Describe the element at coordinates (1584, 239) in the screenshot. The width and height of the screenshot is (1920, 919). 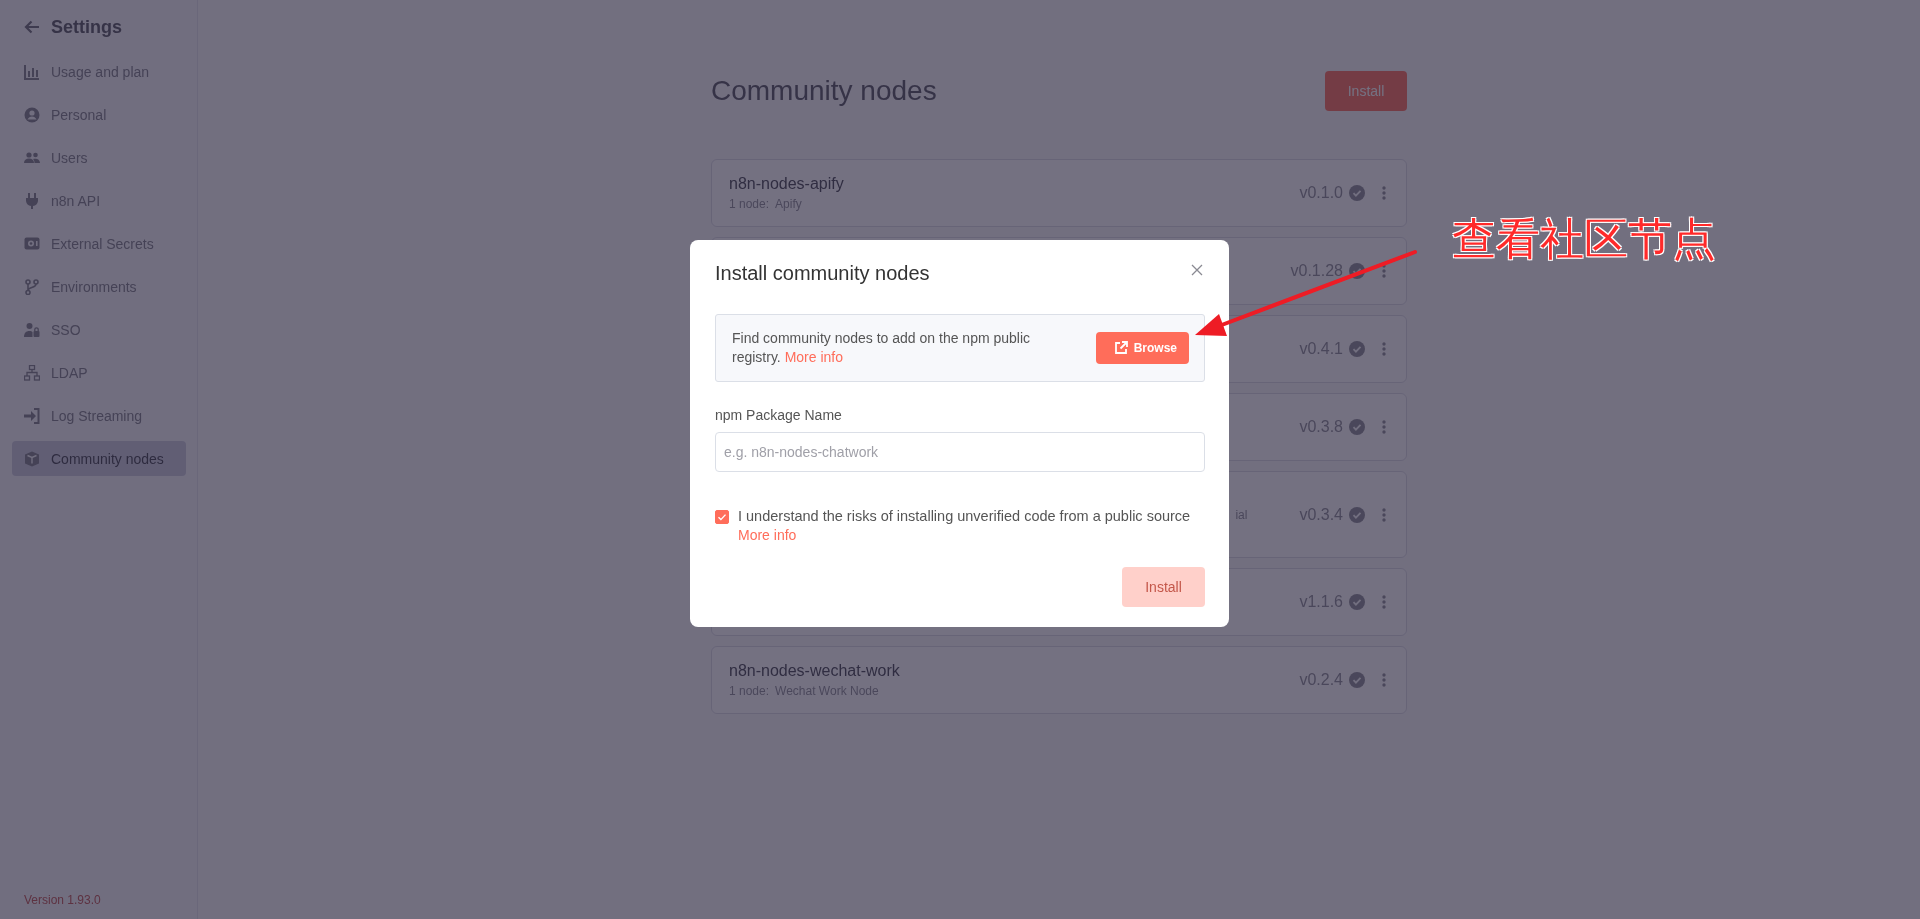
I see `annotation-text: 查看社区节点` at that location.